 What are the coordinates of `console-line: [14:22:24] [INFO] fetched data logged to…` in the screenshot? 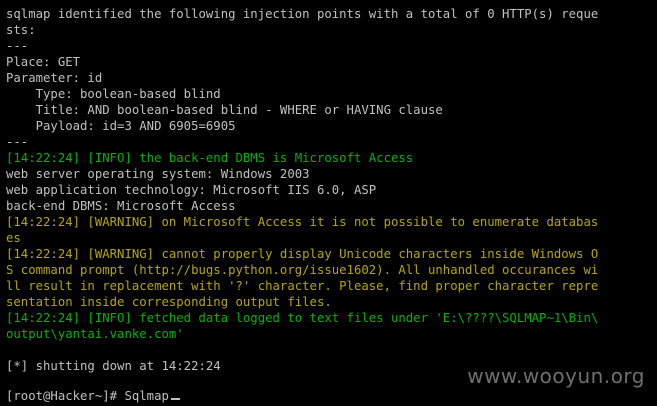 It's located at (302, 318).